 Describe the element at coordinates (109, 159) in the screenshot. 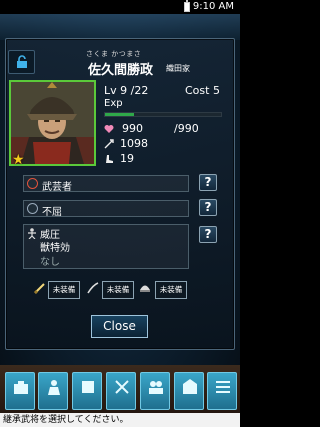

I see `boot-speed-icon` at that location.